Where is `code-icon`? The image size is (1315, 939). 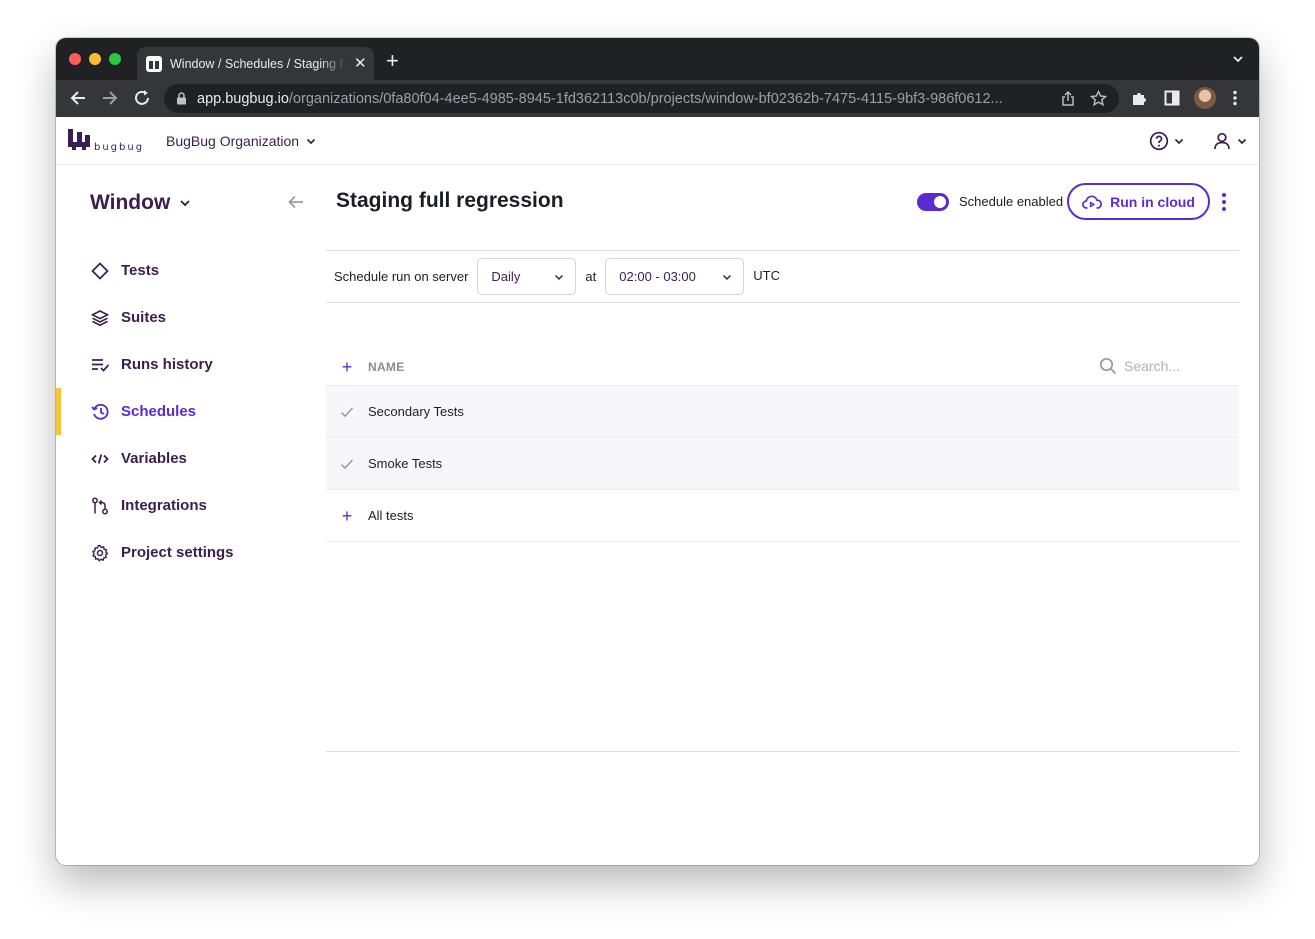 code-icon is located at coordinates (100, 458).